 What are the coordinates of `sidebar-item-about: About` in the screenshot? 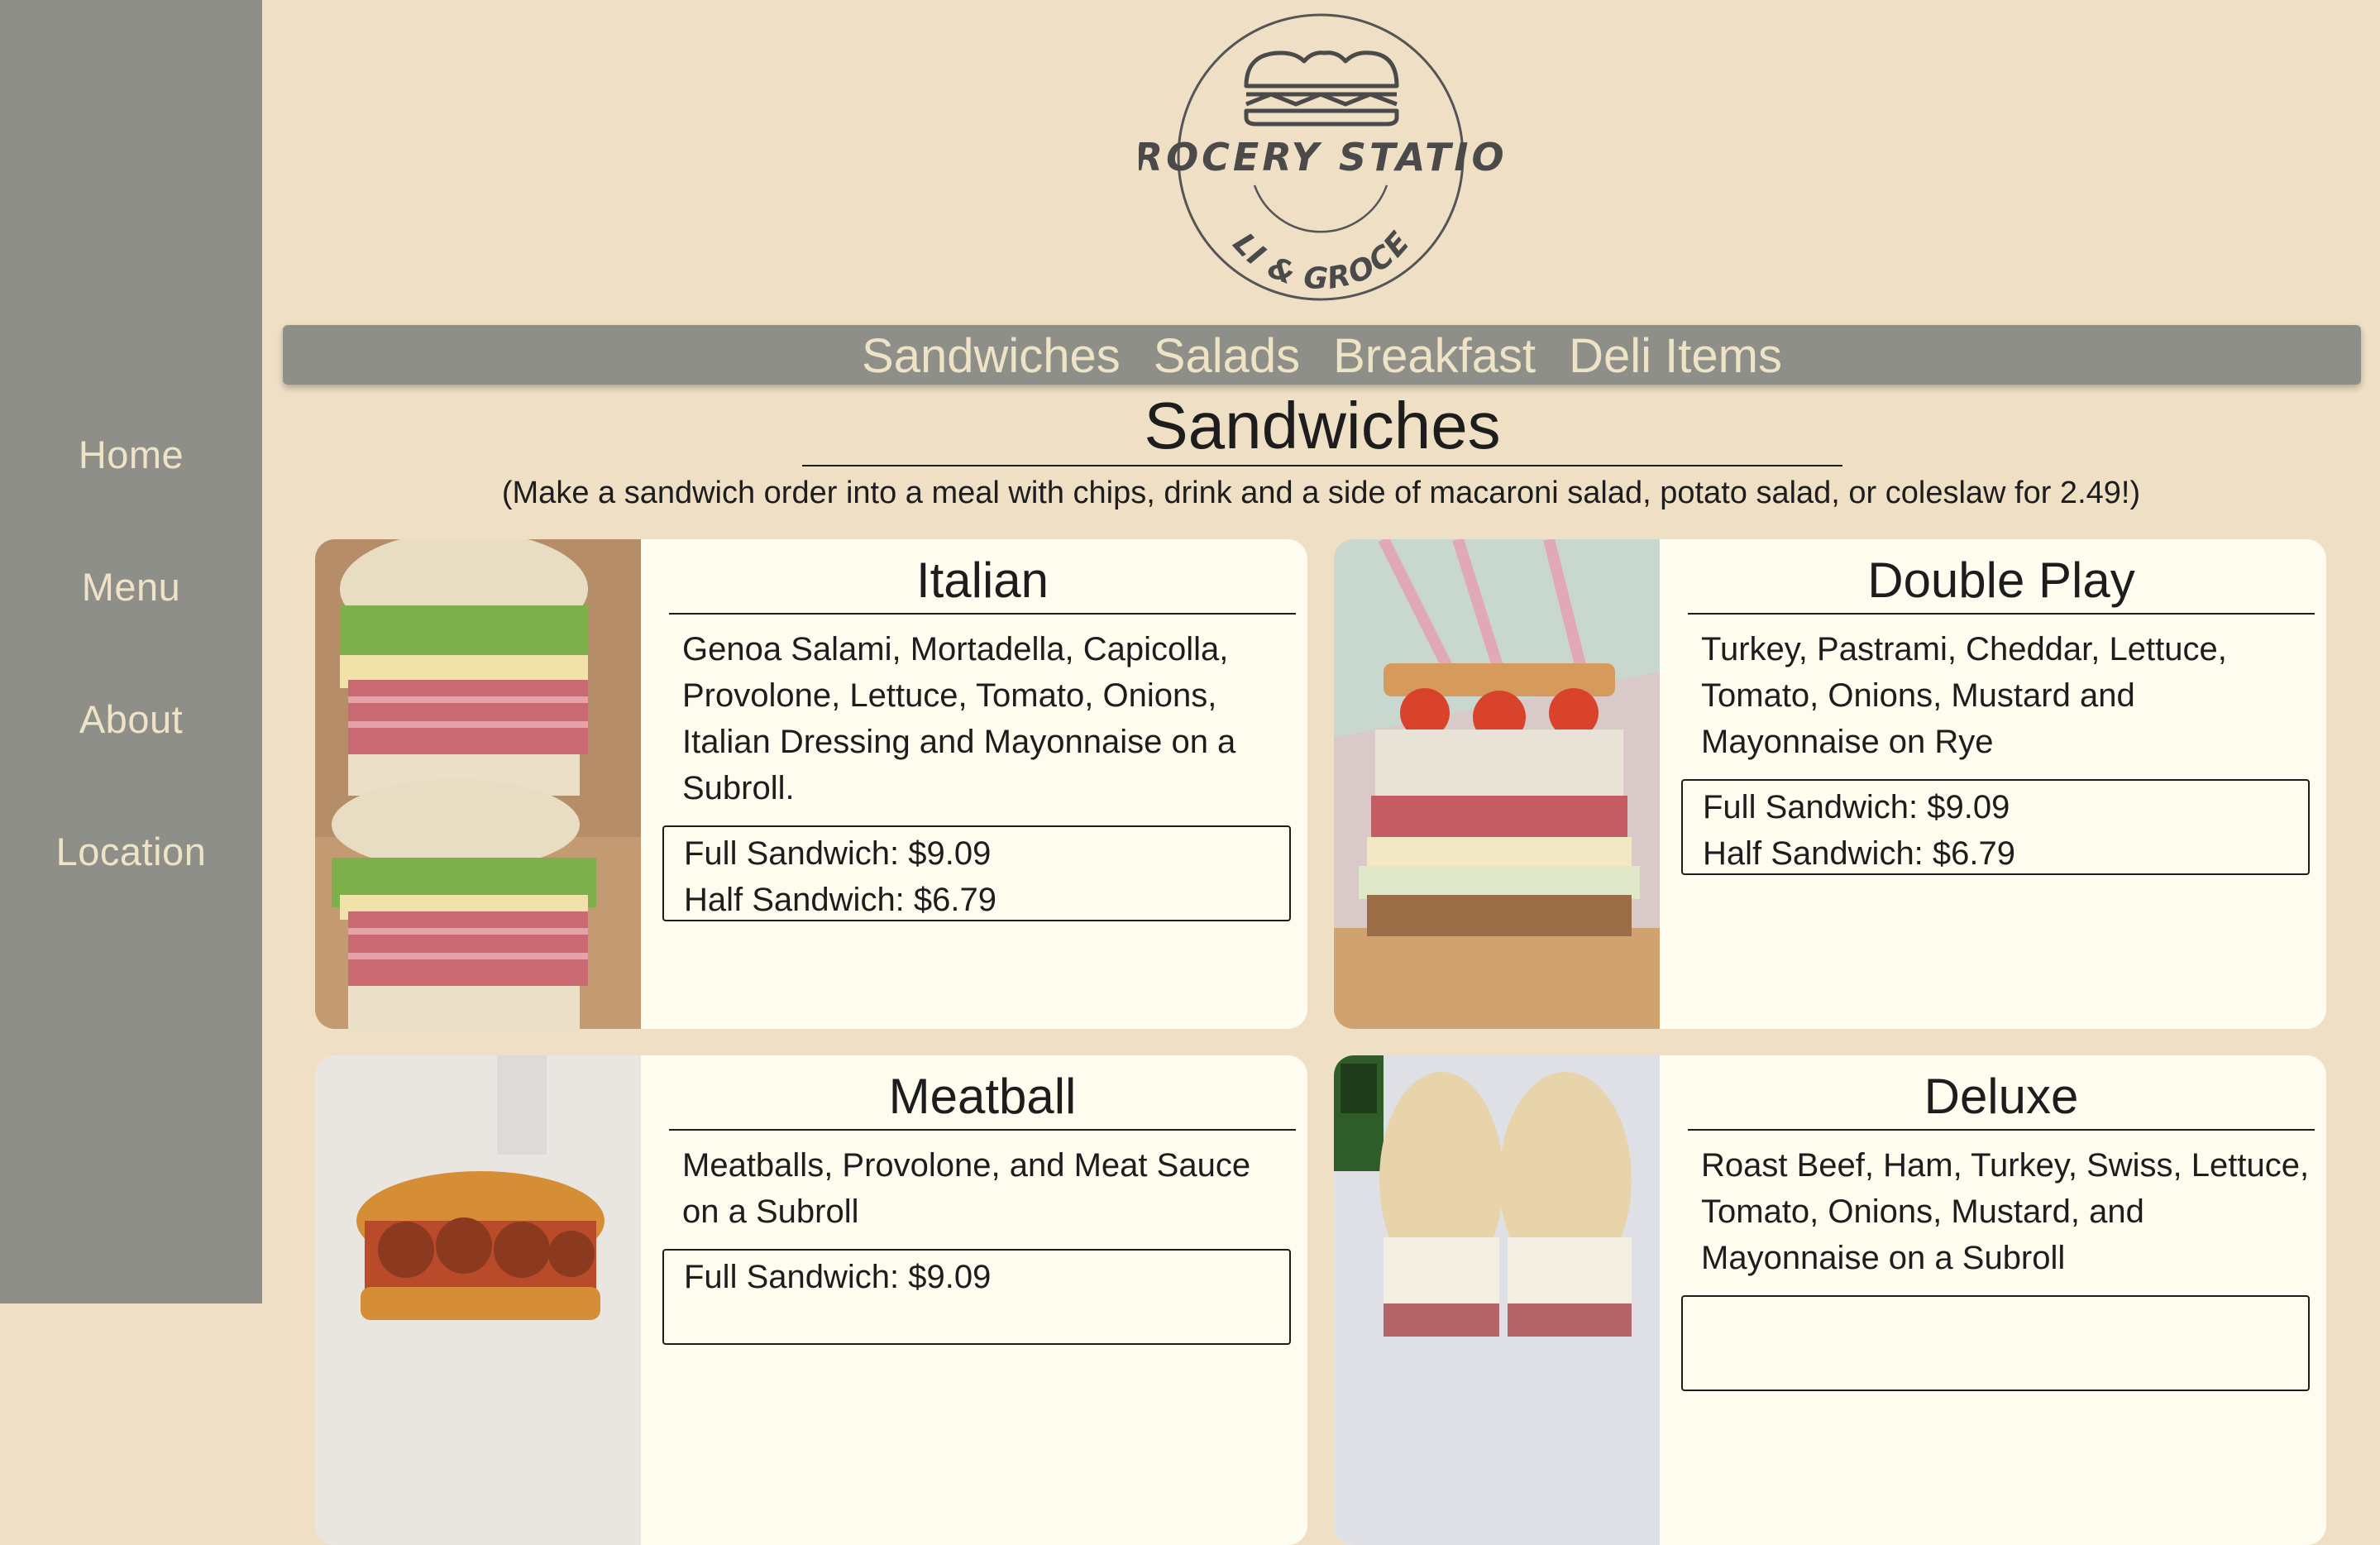 It's located at (131, 744).